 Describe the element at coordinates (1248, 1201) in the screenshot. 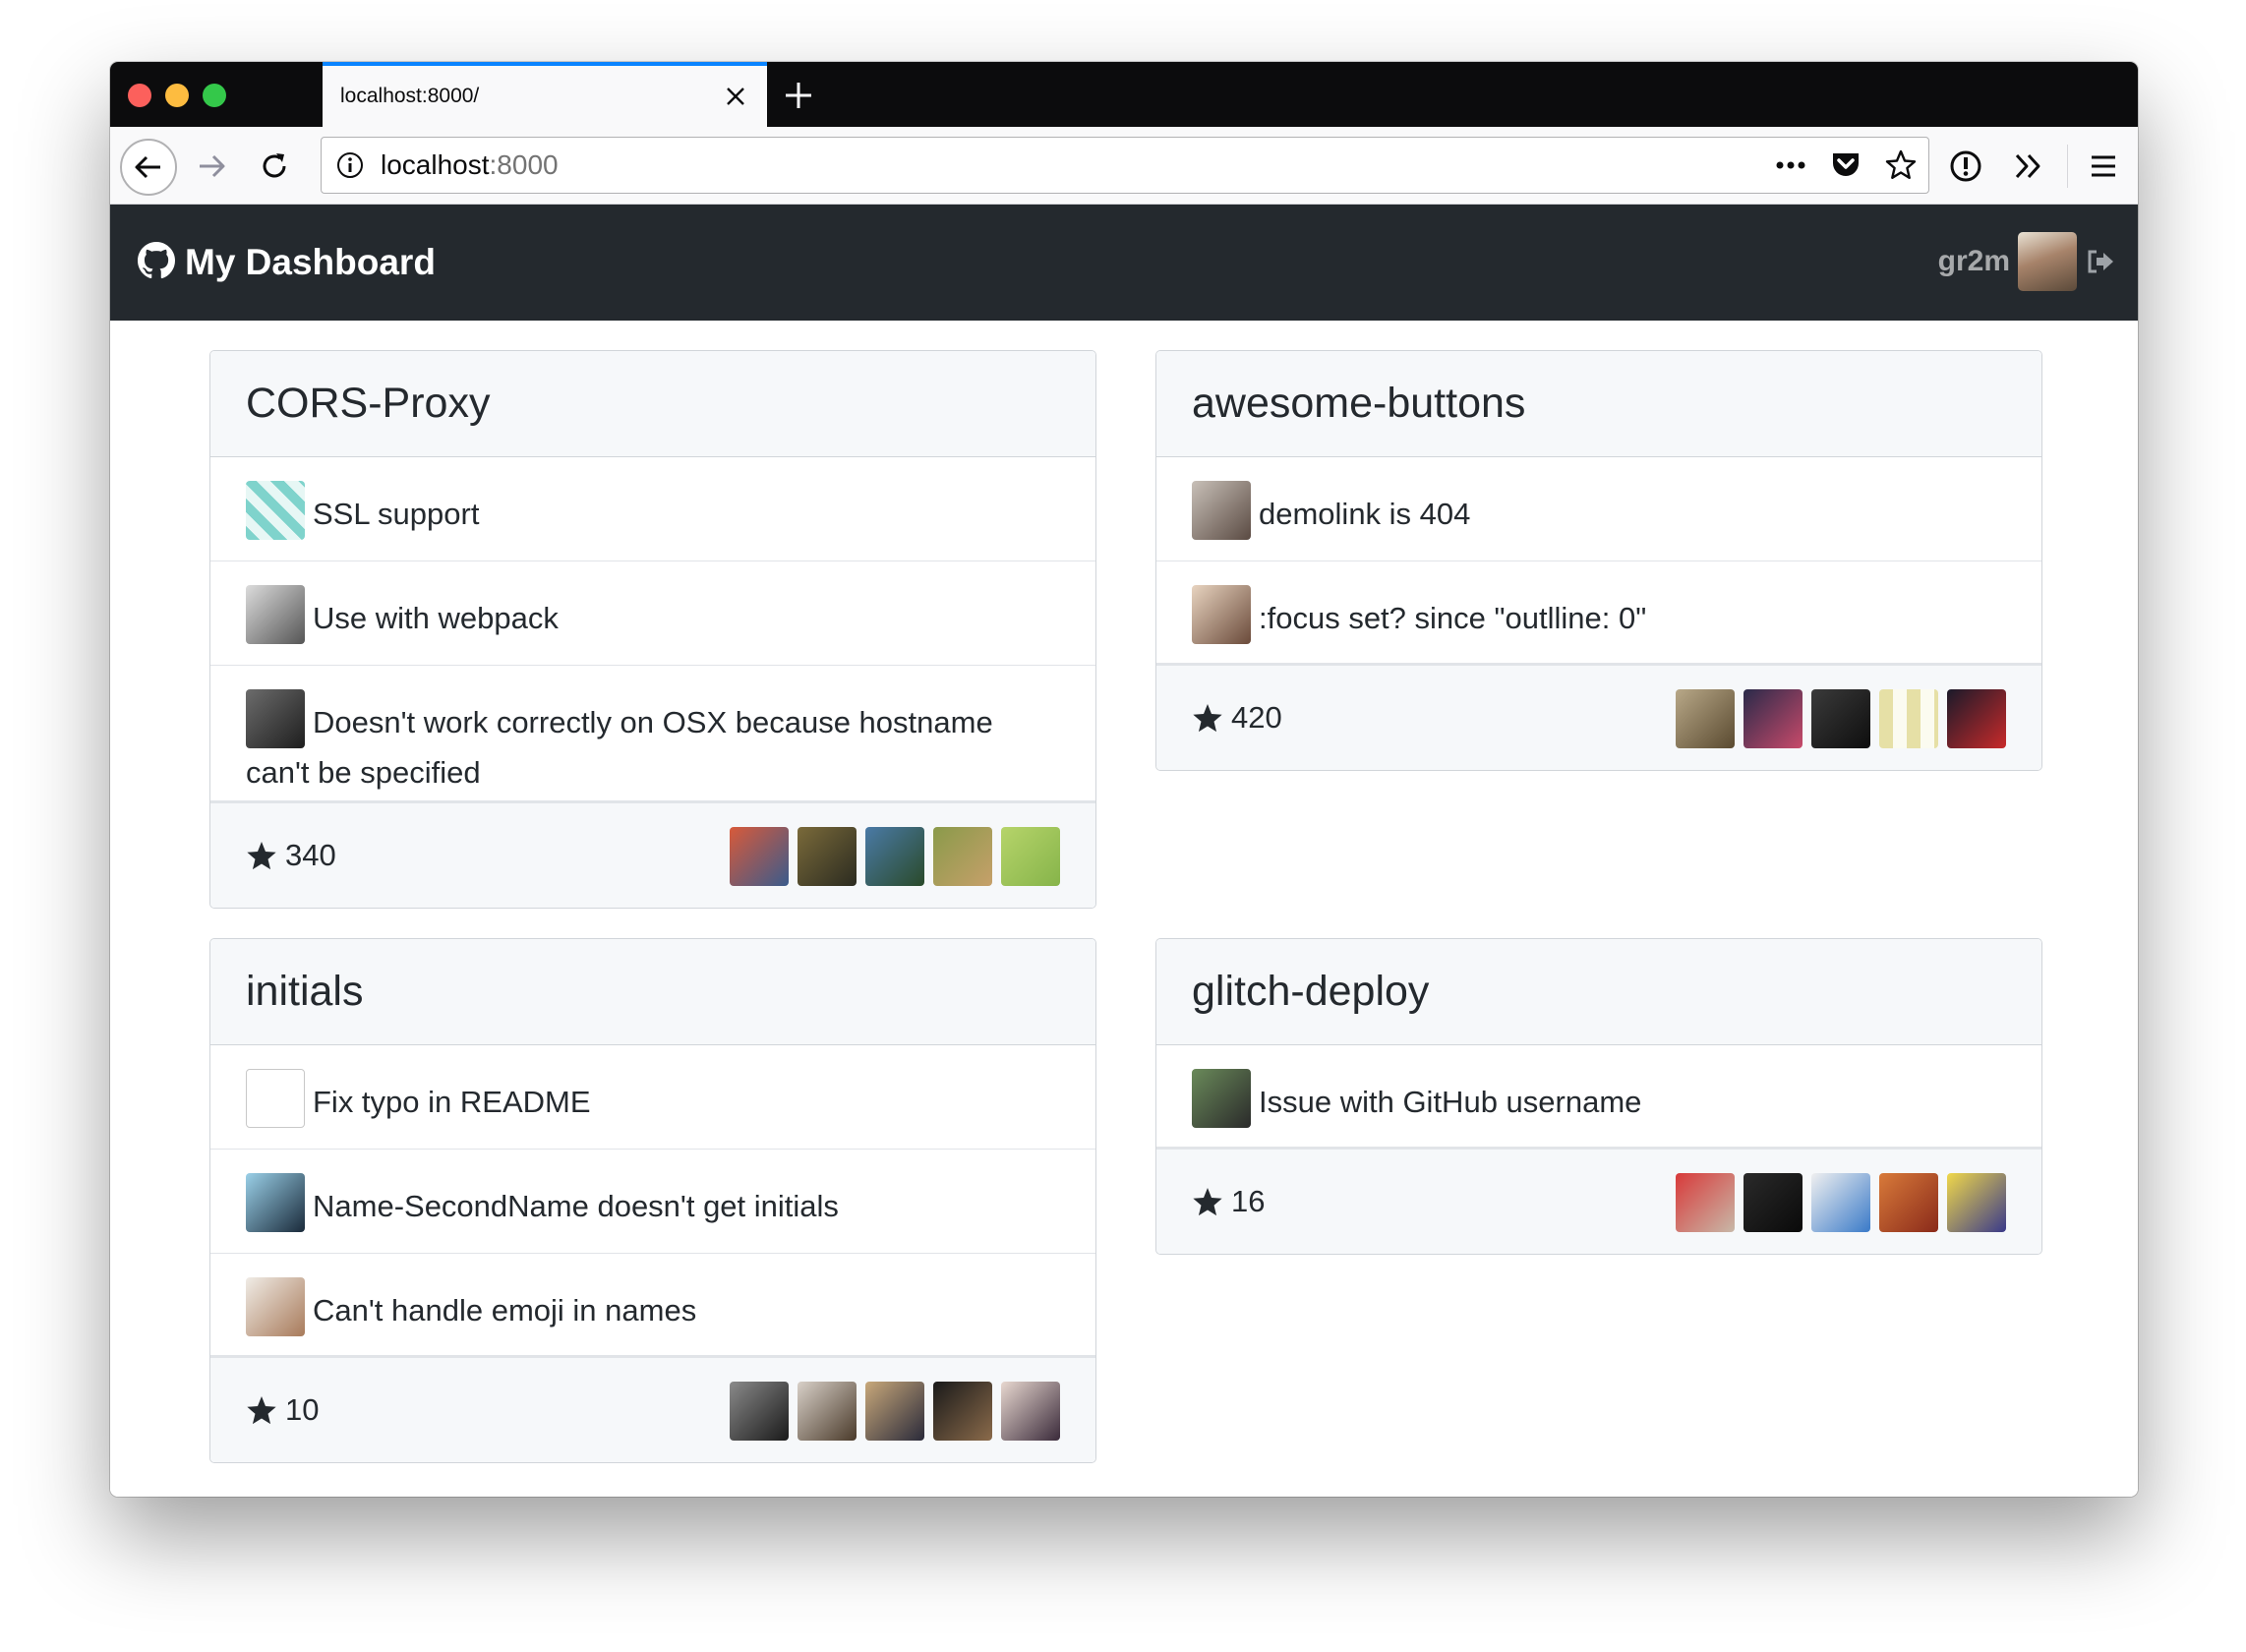

I see `stars-value: 16` at that location.